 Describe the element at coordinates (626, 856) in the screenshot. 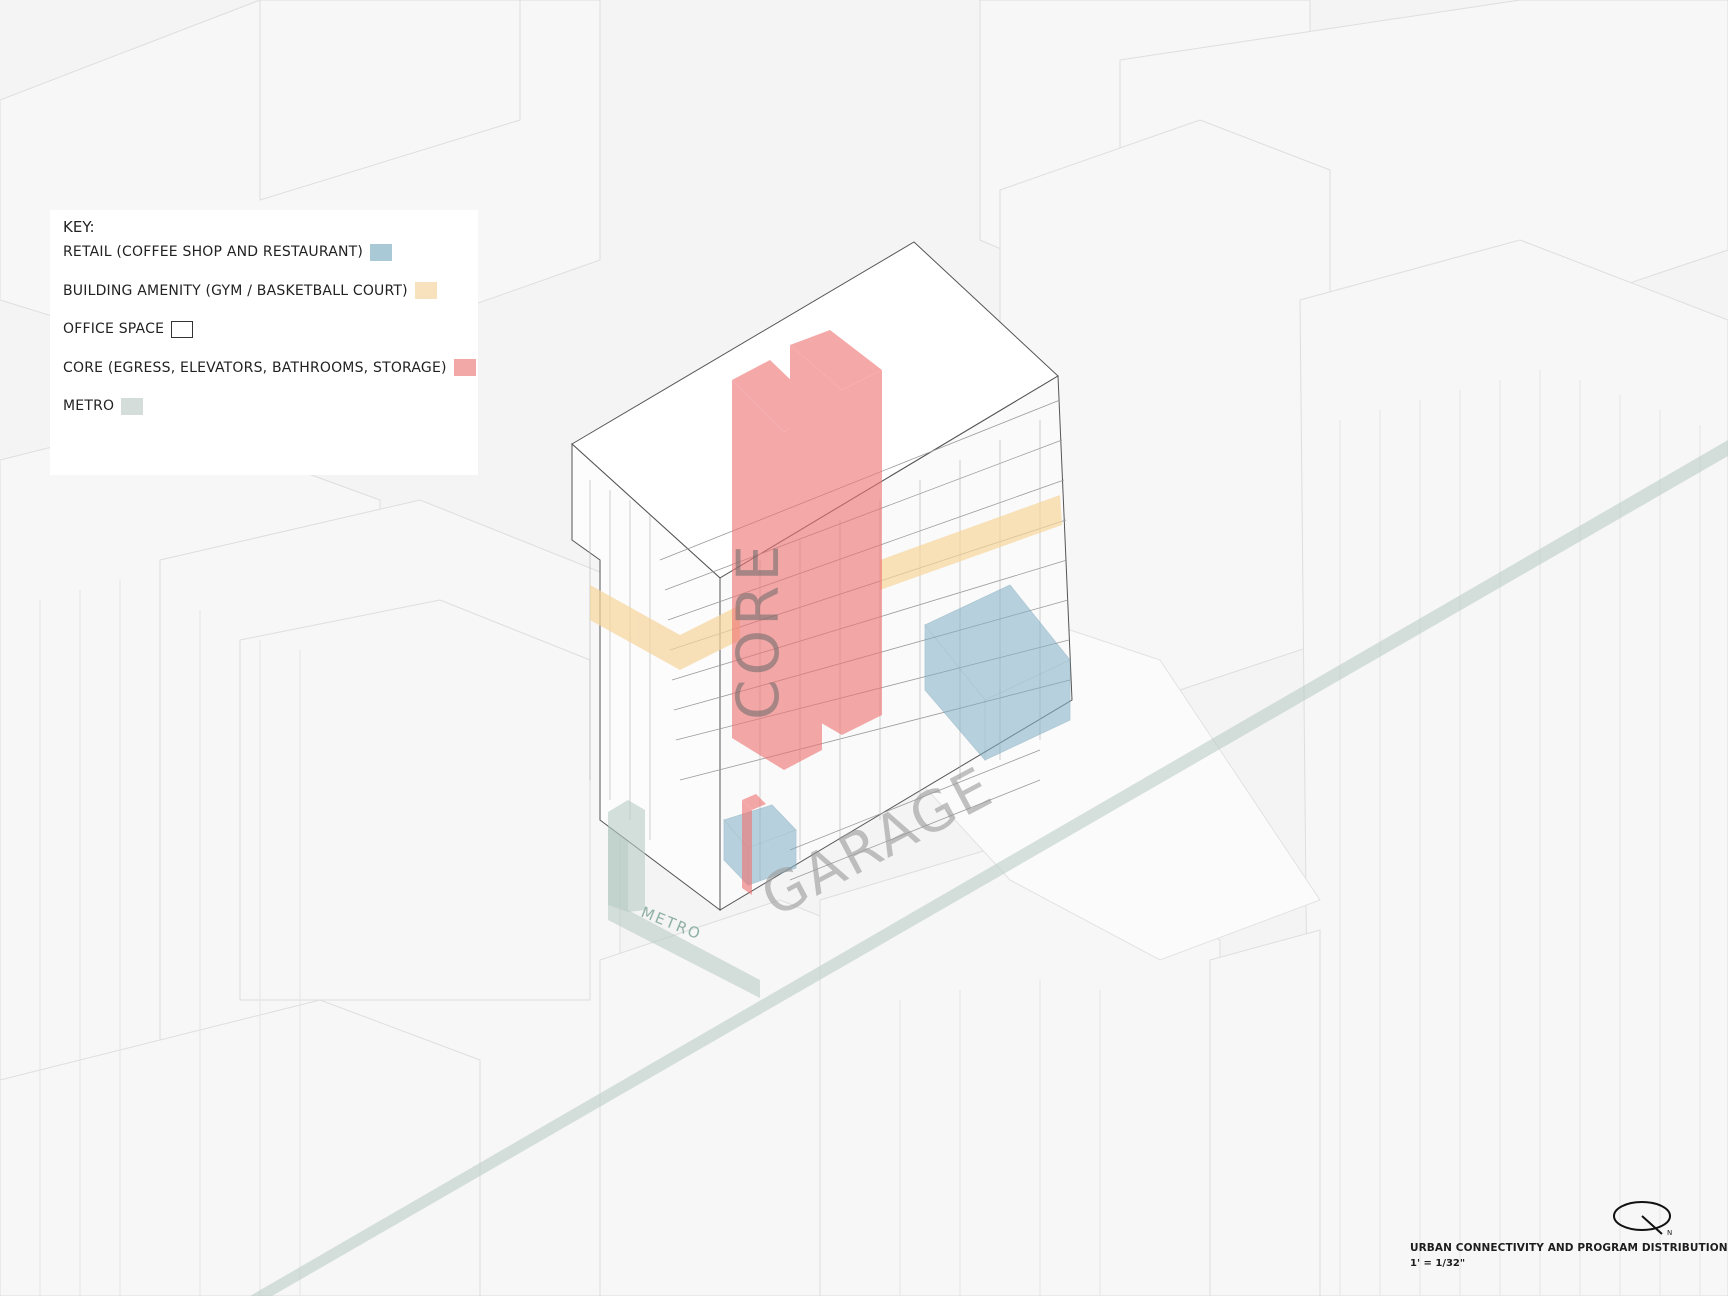

I see `metro-shaft` at that location.